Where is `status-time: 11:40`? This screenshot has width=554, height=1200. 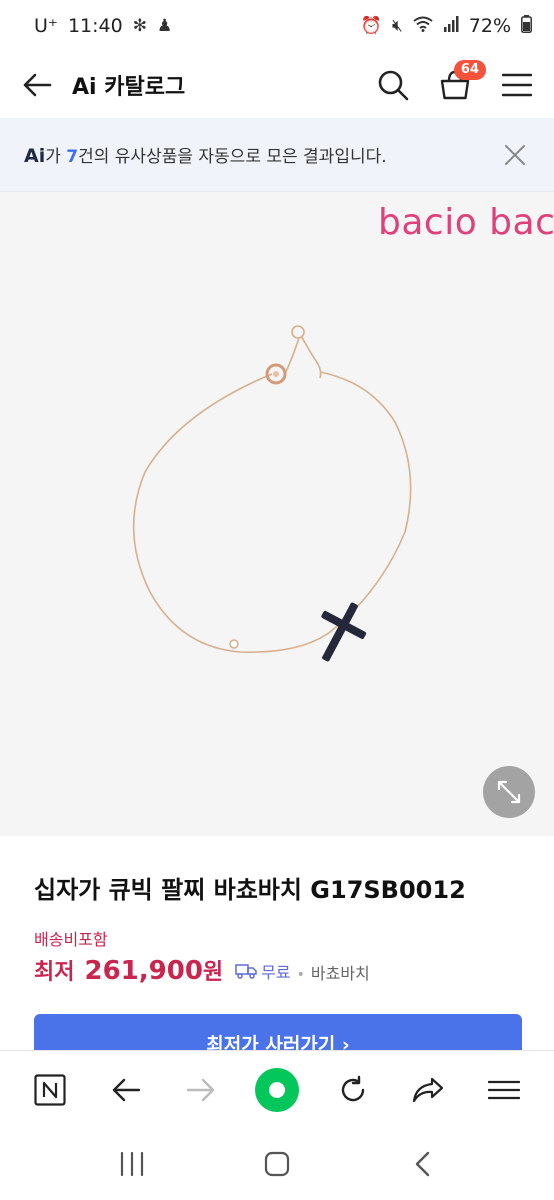
status-time: 11:40 is located at coordinates (95, 26).